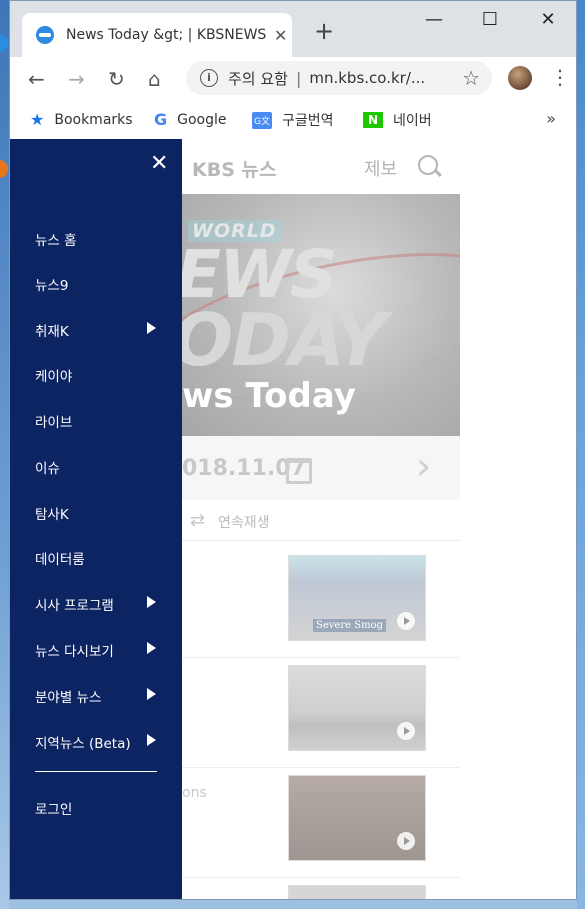 Image resolution: width=585 pixels, height=909 pixels. I want to click on menu-item-news-replay: 뉴스 다시보기, so click(97, 650).